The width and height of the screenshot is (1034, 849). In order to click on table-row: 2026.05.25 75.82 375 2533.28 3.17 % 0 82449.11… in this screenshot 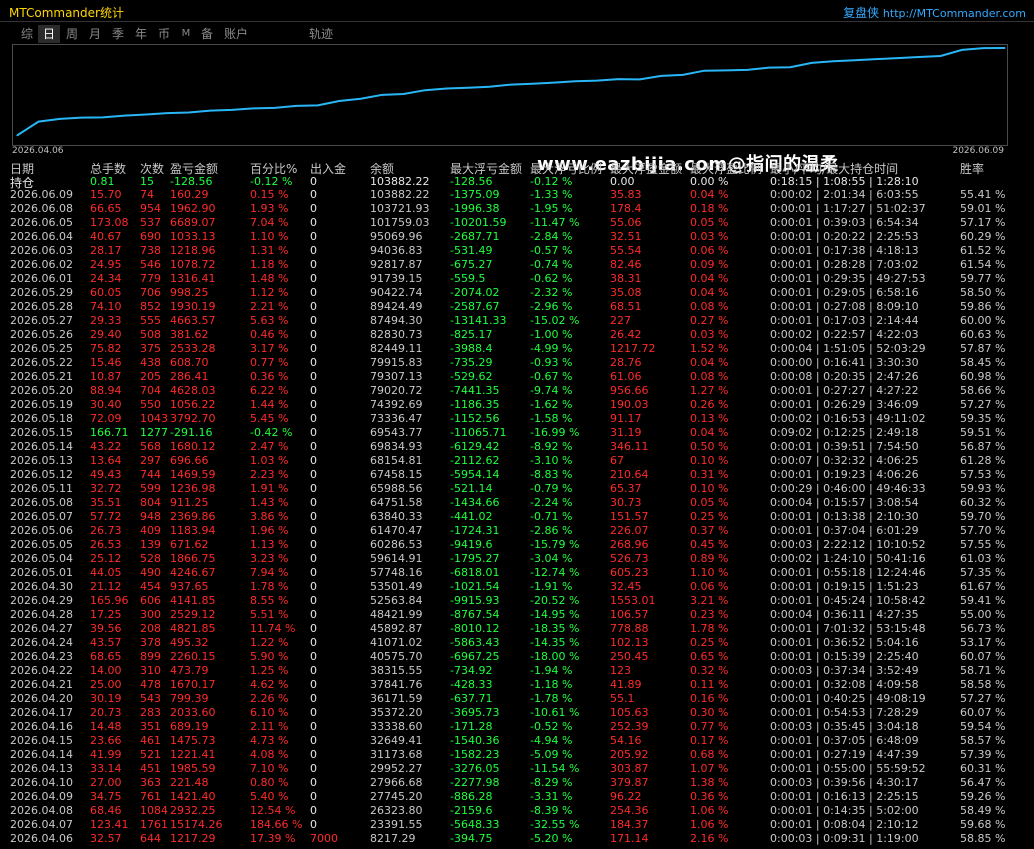, I will do `click(517, 349)`.